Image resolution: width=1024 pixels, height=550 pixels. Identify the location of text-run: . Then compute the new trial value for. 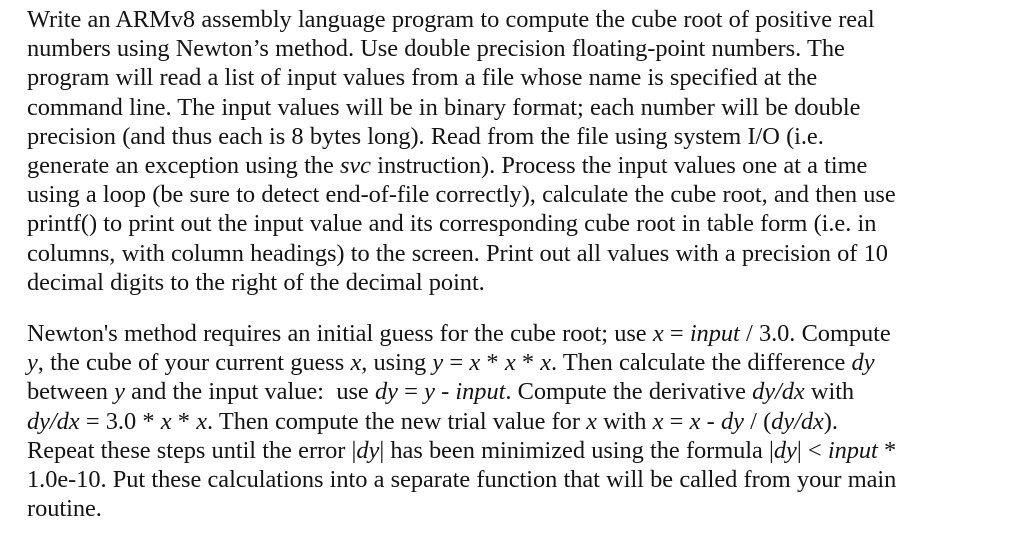
(396, 421).